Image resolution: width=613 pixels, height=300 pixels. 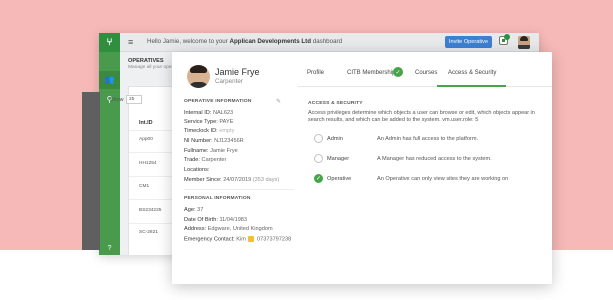 I want to click on info-ni-number: NI Number: NJ123456R, so click(x=214, y=141).